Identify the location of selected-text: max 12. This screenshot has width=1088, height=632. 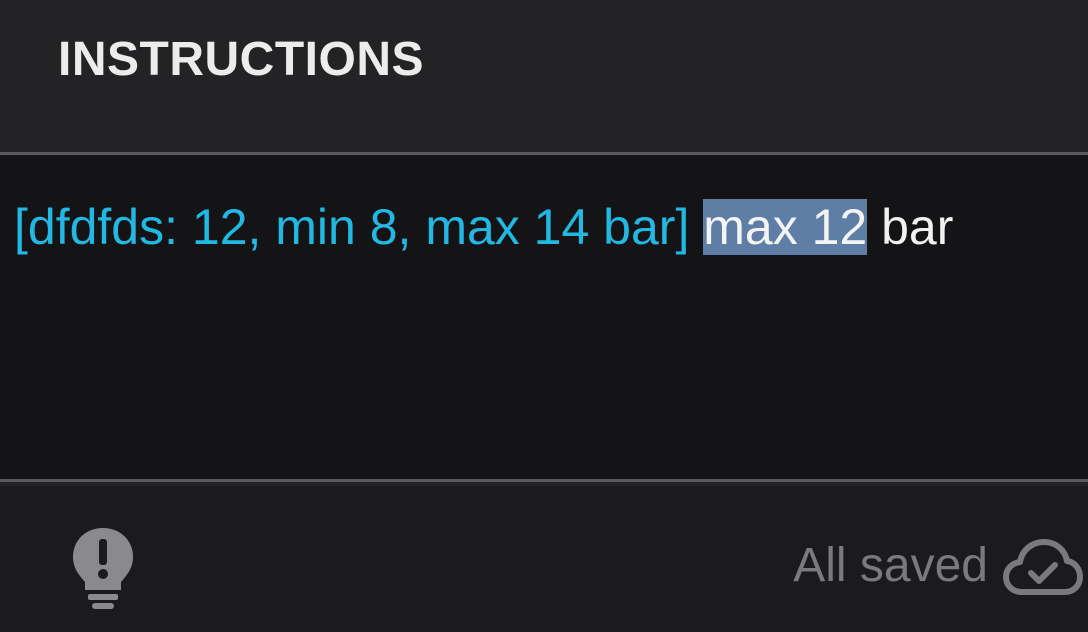
(785, 227).